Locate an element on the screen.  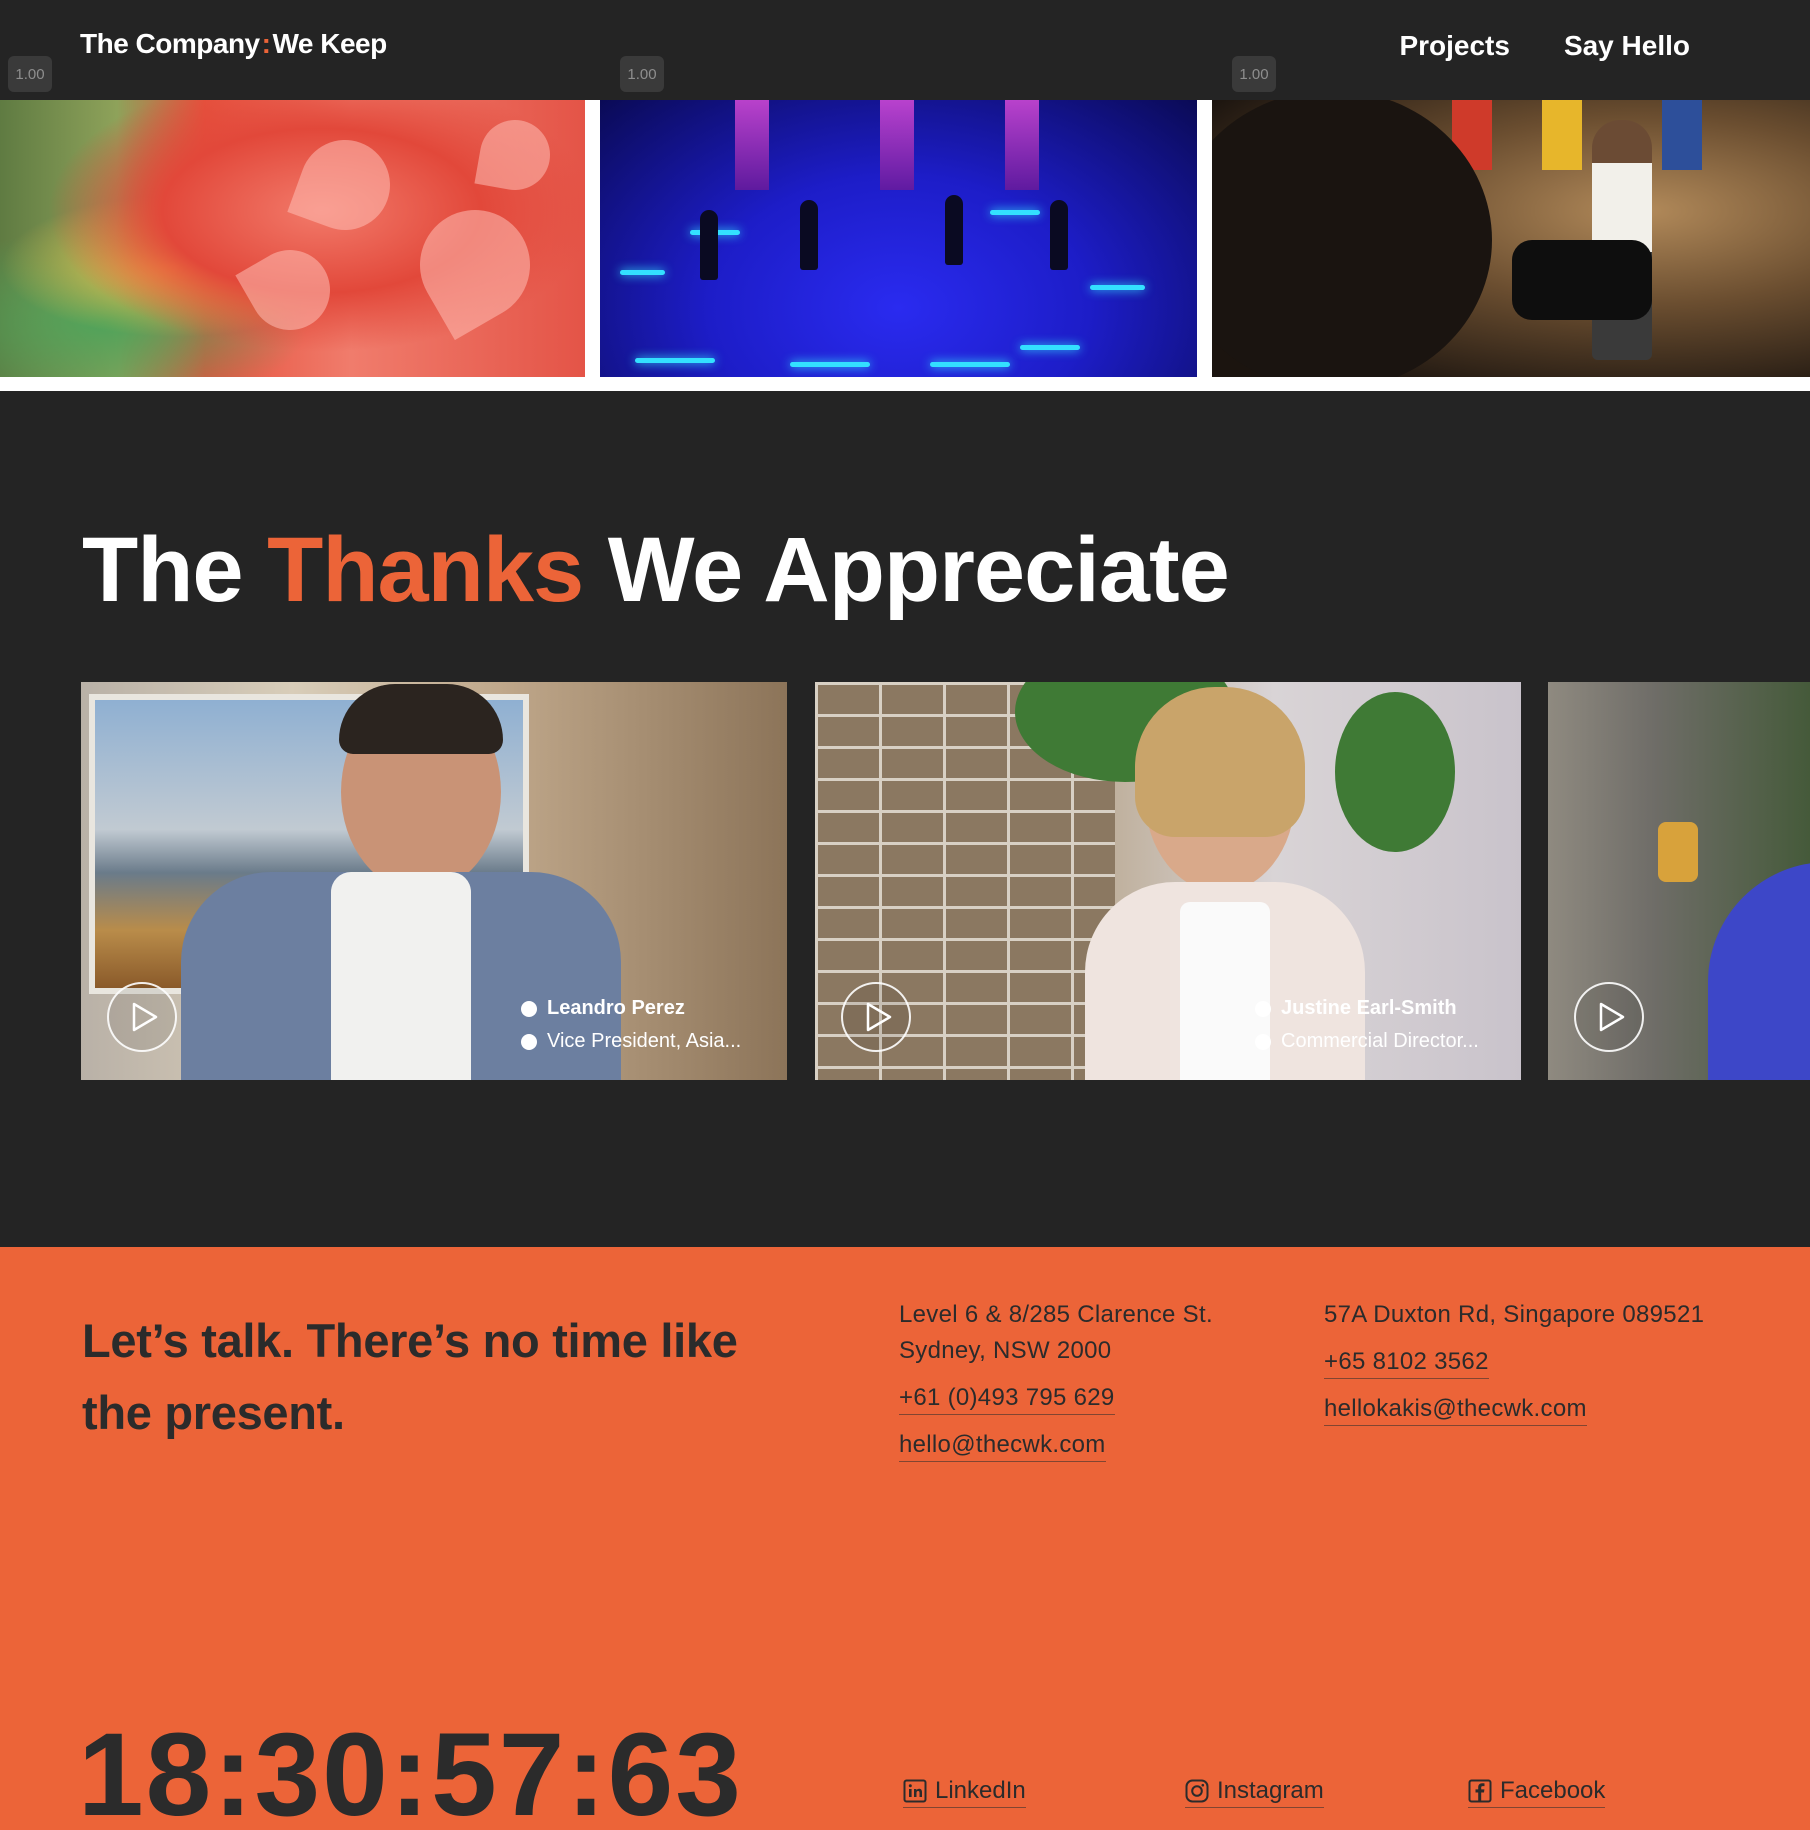
testimonials-heading: The Thanks We Appreciate is located at coordinates (656, 570).